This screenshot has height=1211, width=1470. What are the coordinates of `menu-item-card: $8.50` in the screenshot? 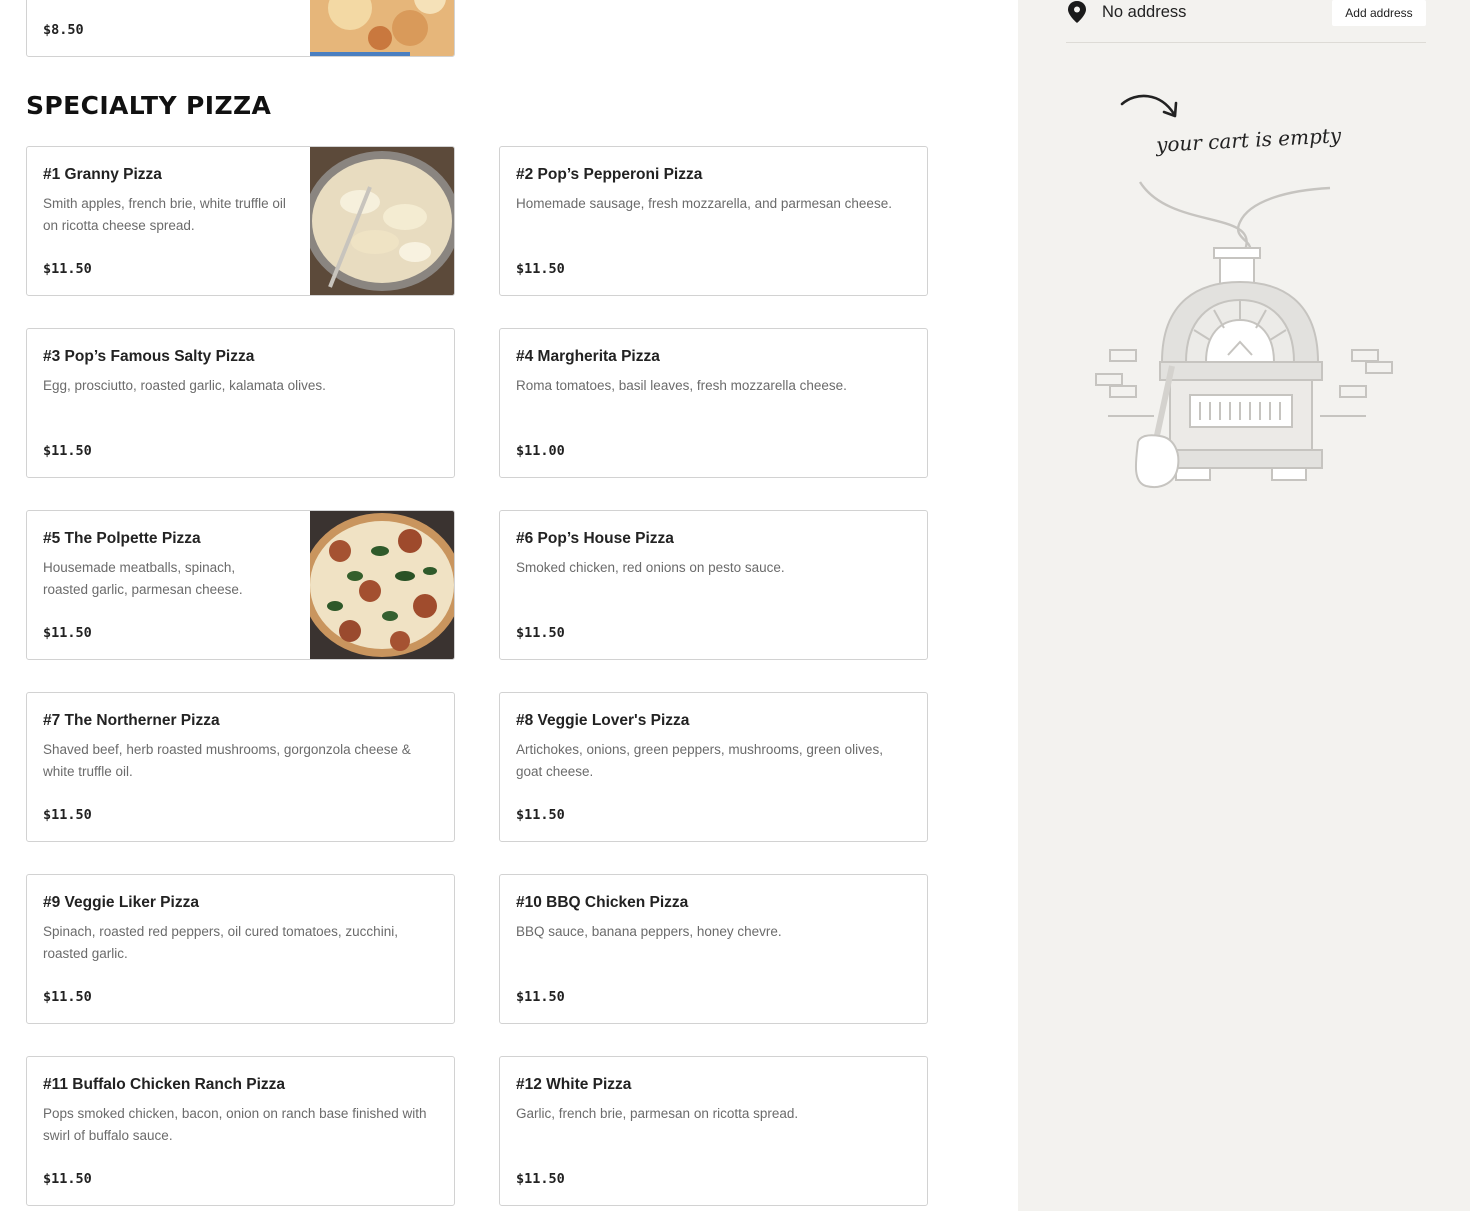 It's located at (240, 28).